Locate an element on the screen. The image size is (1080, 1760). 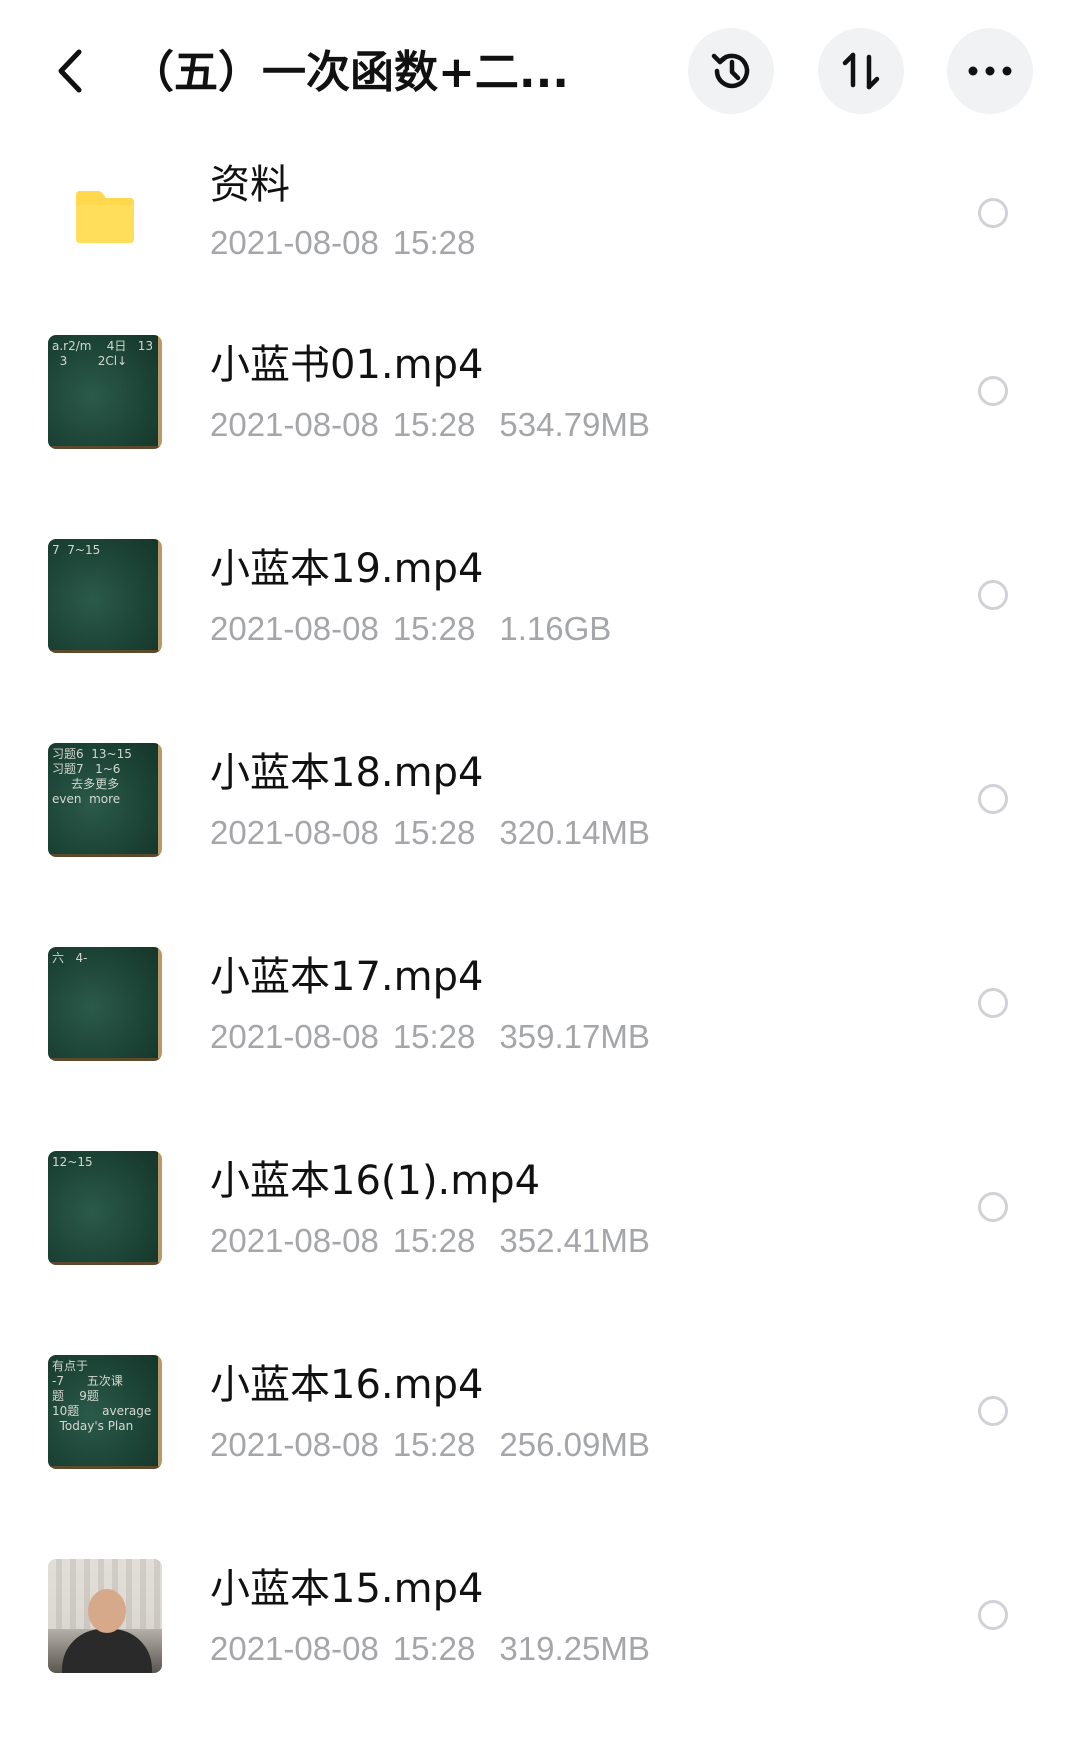
file-meta: 2021-08-08 15:28 is located at coordinates (354, 243).